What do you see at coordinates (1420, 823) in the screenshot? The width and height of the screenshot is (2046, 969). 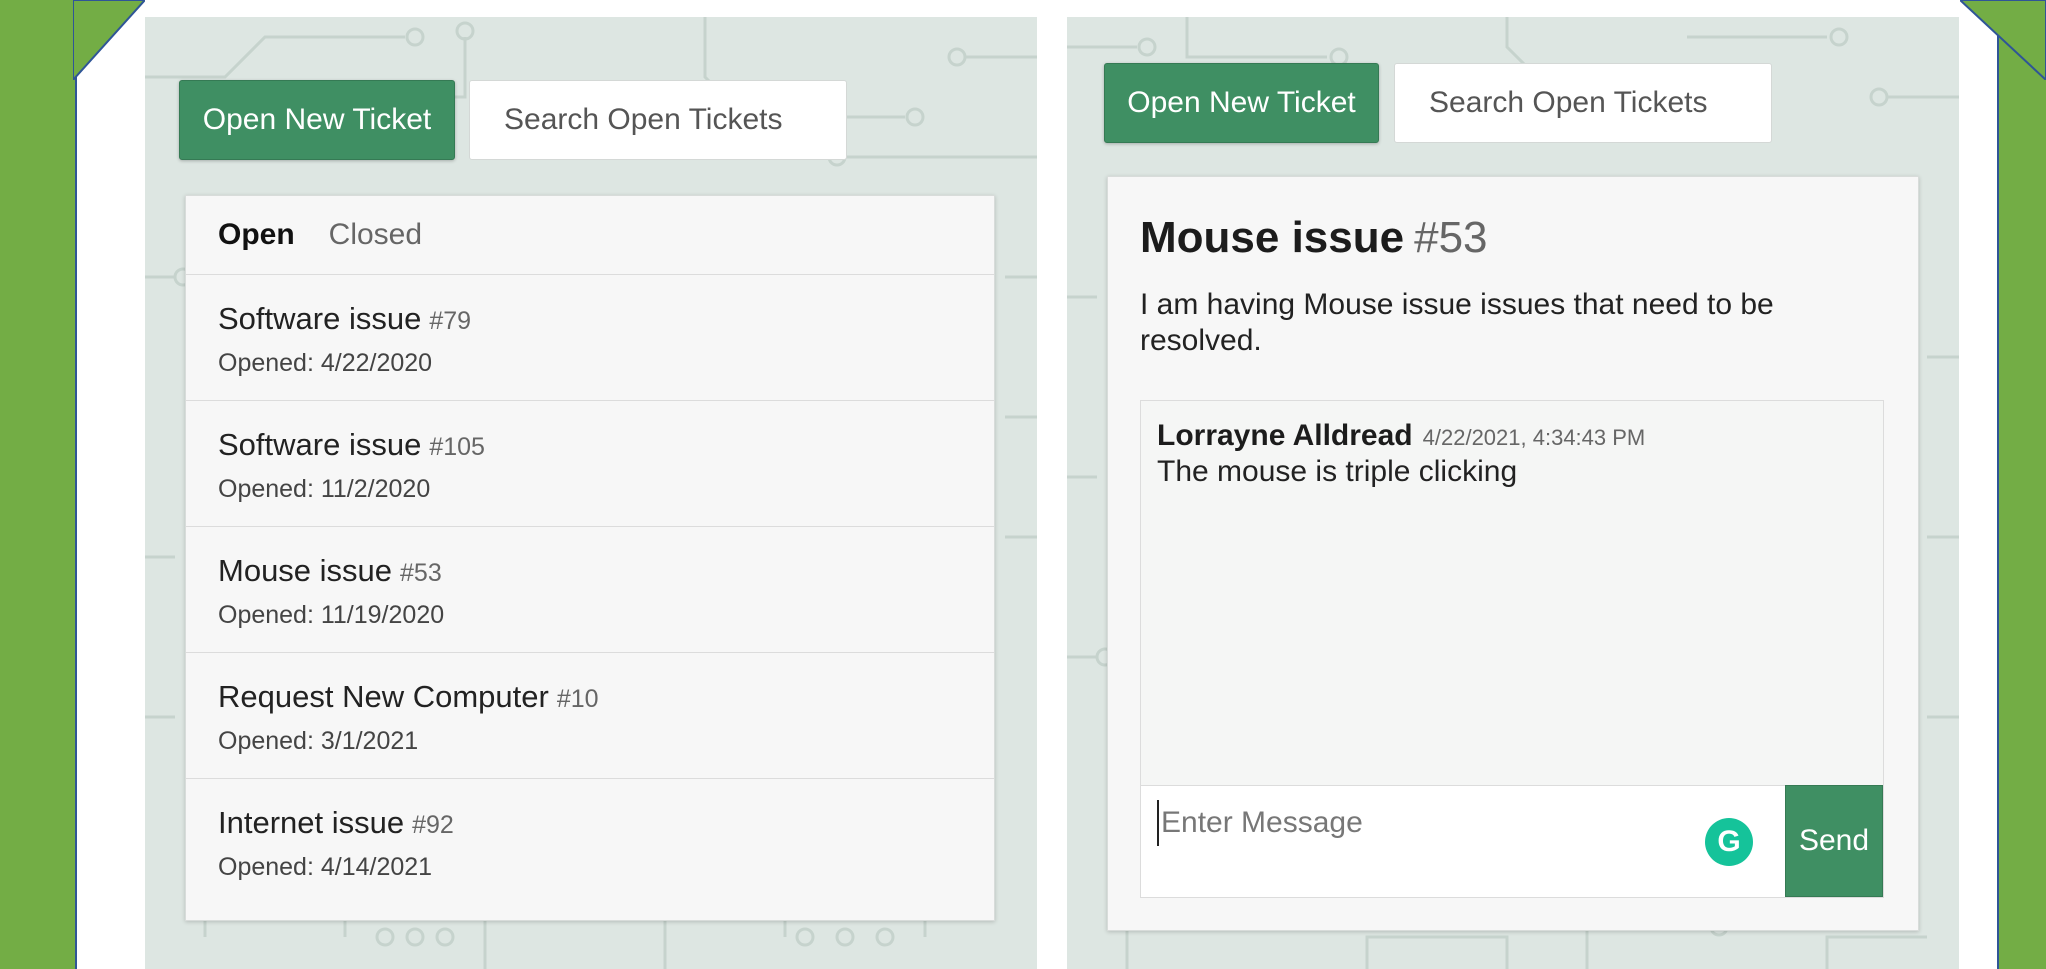 I see `message-input` at bounding box center [1420, 823].